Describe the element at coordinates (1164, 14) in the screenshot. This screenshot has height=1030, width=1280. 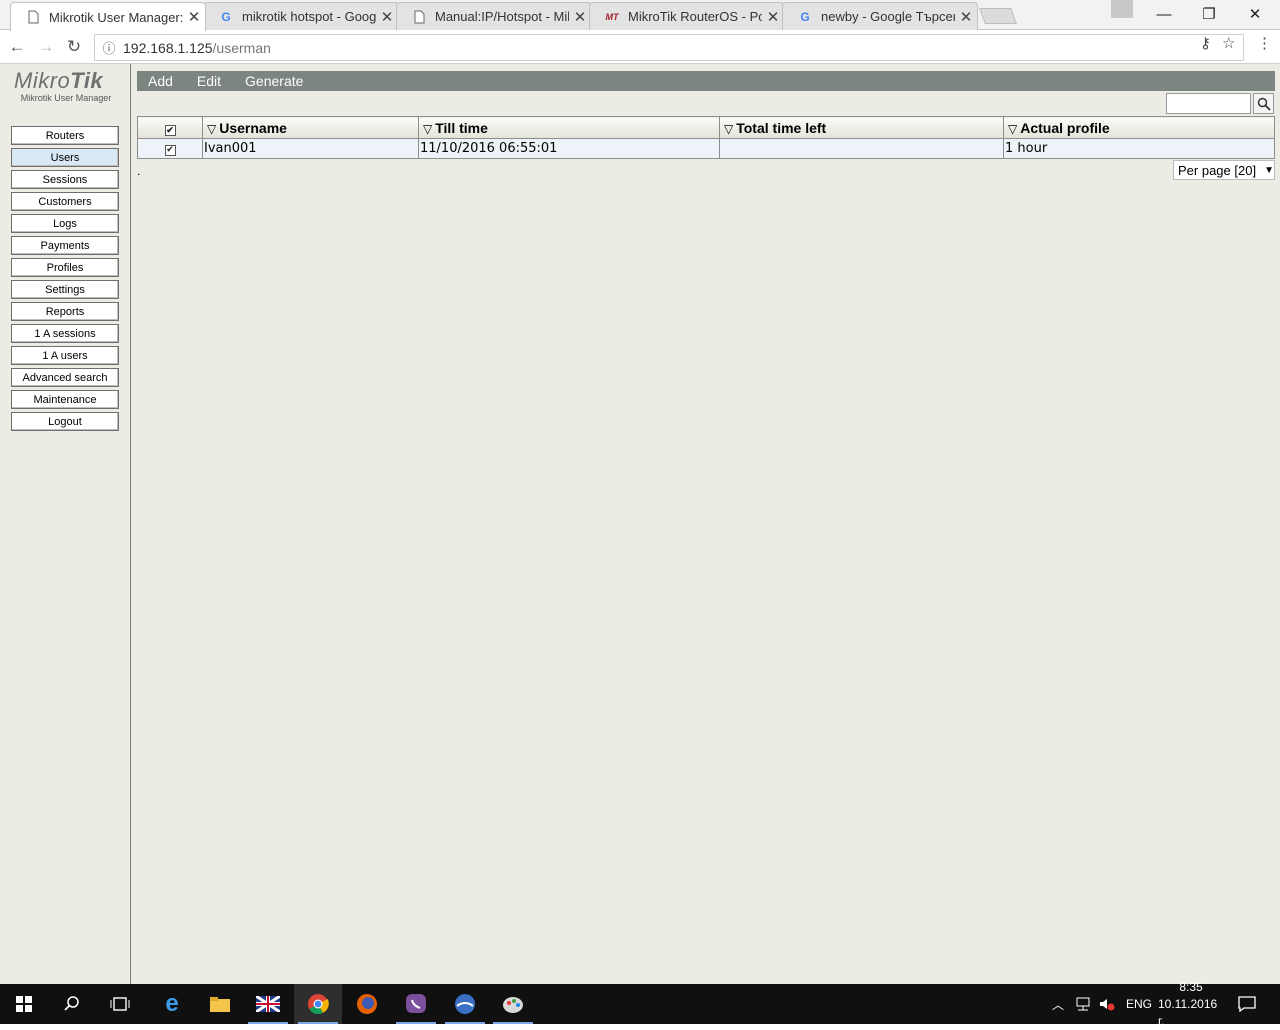
I see `minimize-icon: —` at that location.